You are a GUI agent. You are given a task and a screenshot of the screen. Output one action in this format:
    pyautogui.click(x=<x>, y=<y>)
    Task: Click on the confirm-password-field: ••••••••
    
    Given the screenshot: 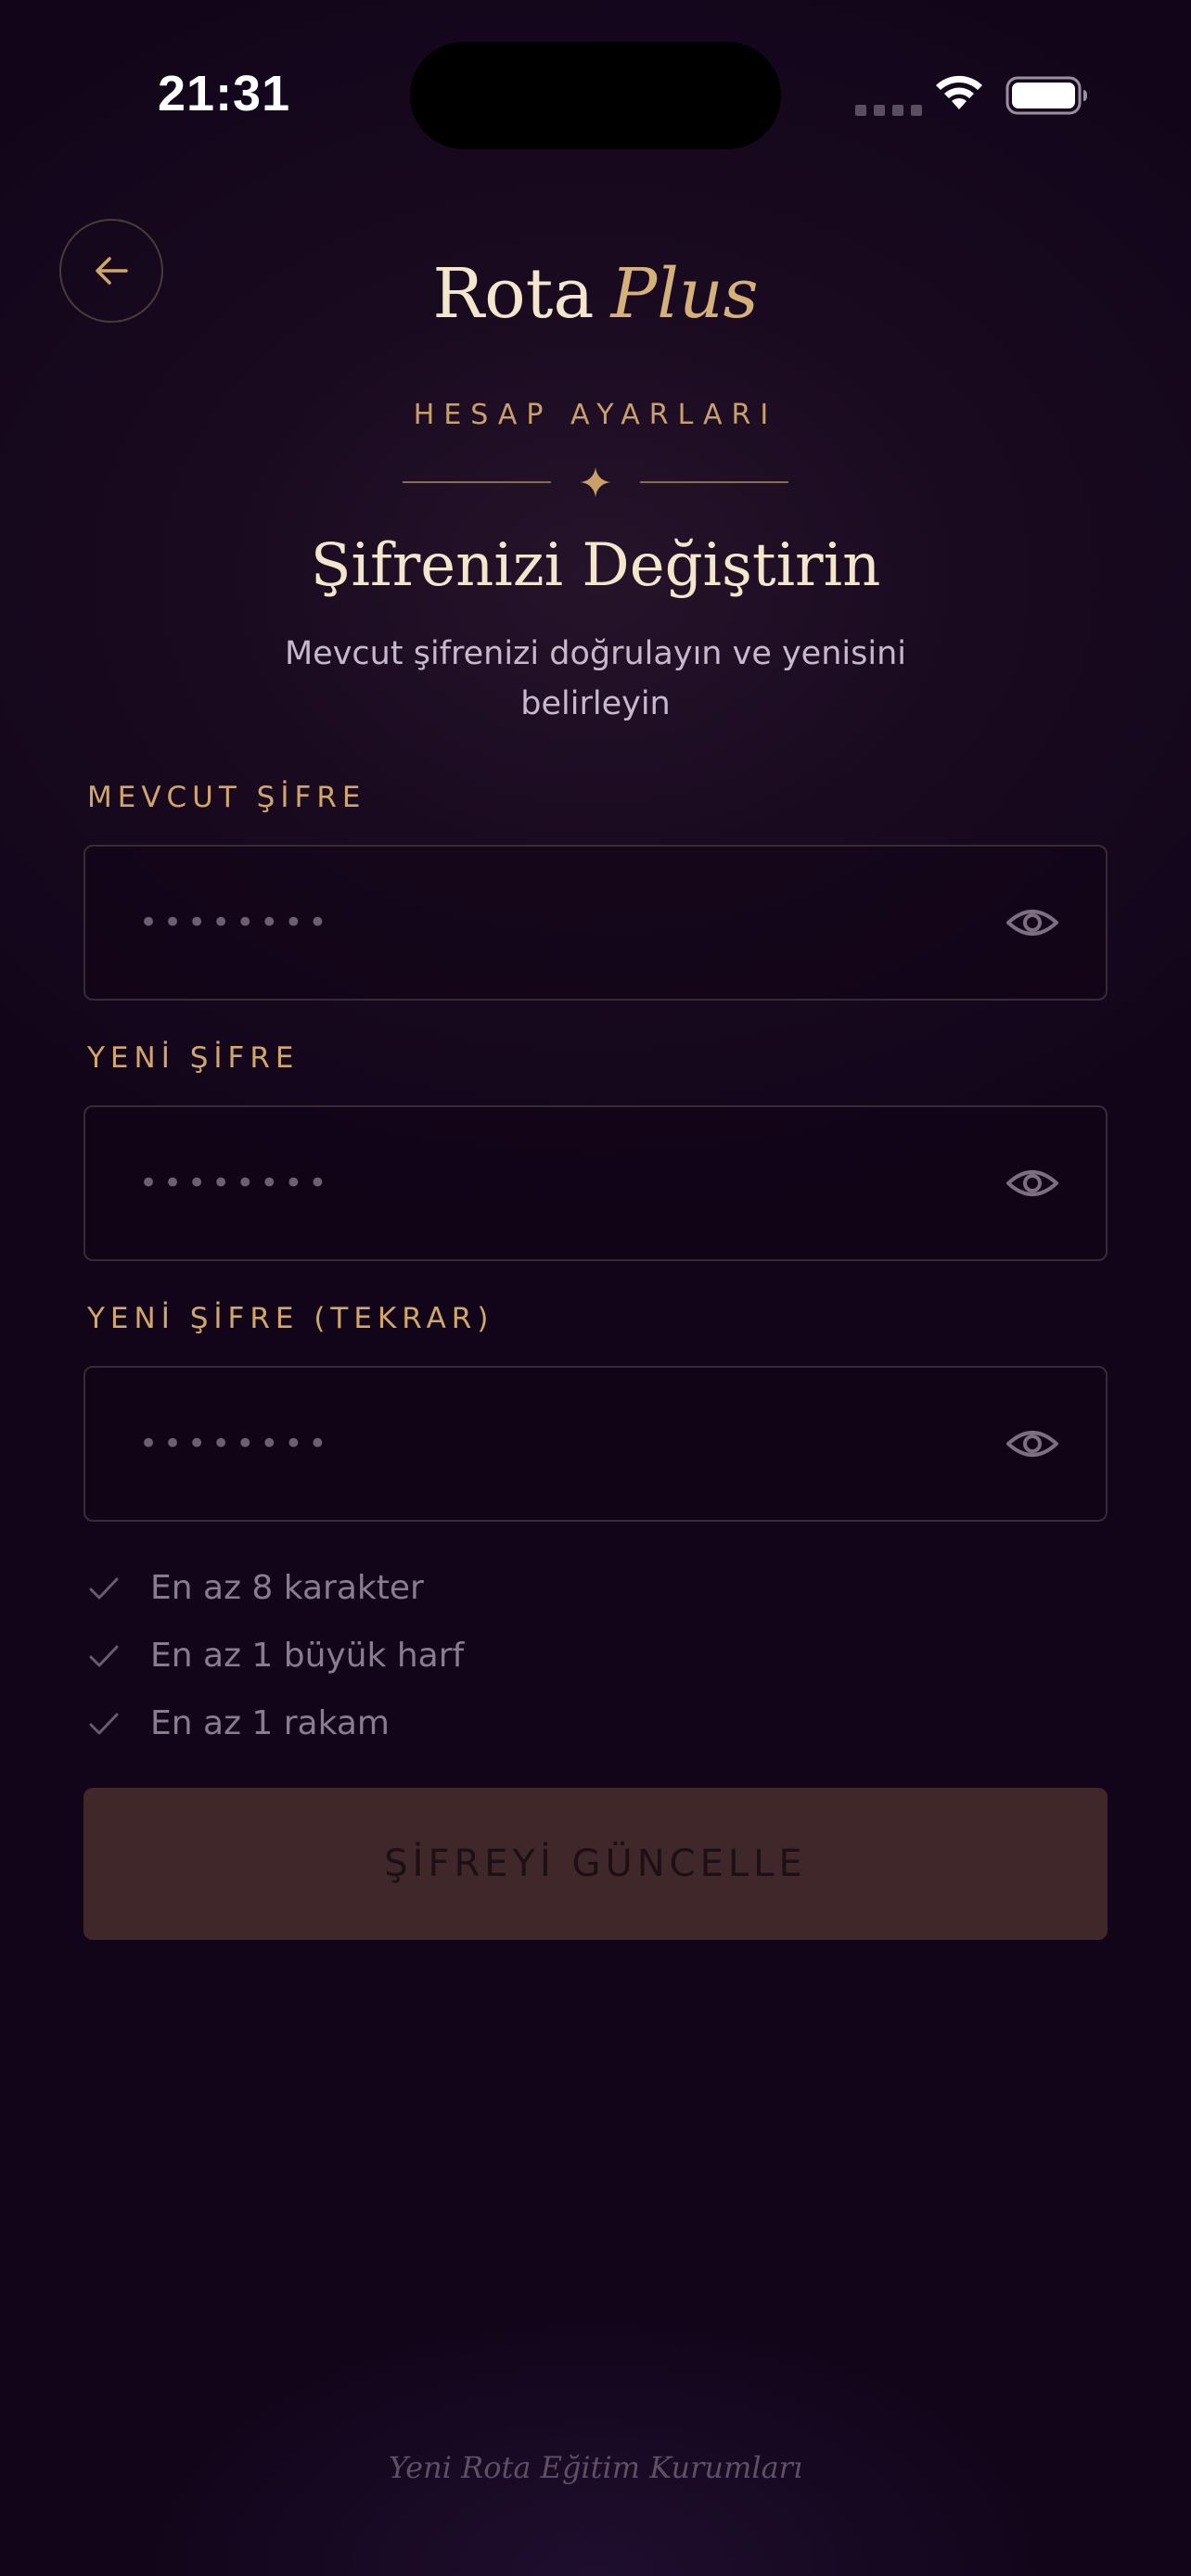 What is the action you would take?
    pyautogui.click(x=595, y=1444)
    